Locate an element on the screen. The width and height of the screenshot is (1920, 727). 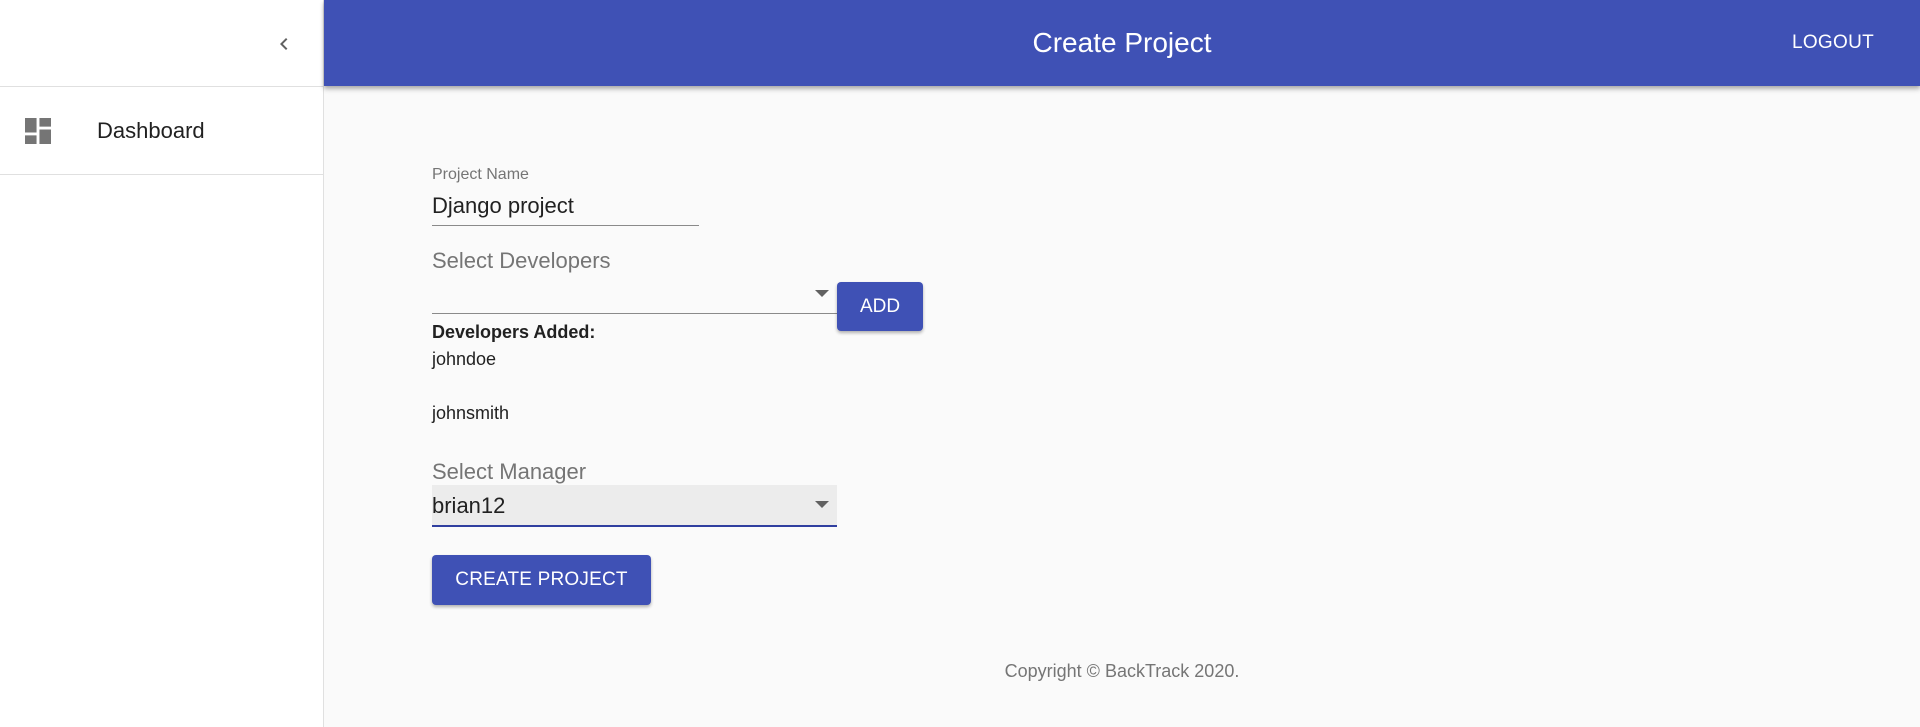
page-title: Create Project is located at coordinates (1122, 42).